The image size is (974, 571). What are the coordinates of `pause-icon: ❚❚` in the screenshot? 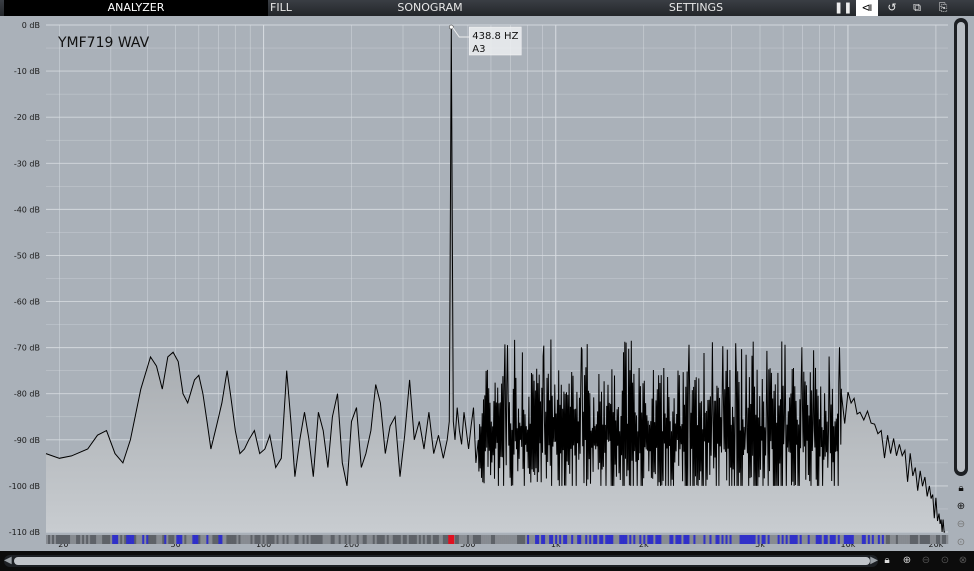 It's located at (843, 8).